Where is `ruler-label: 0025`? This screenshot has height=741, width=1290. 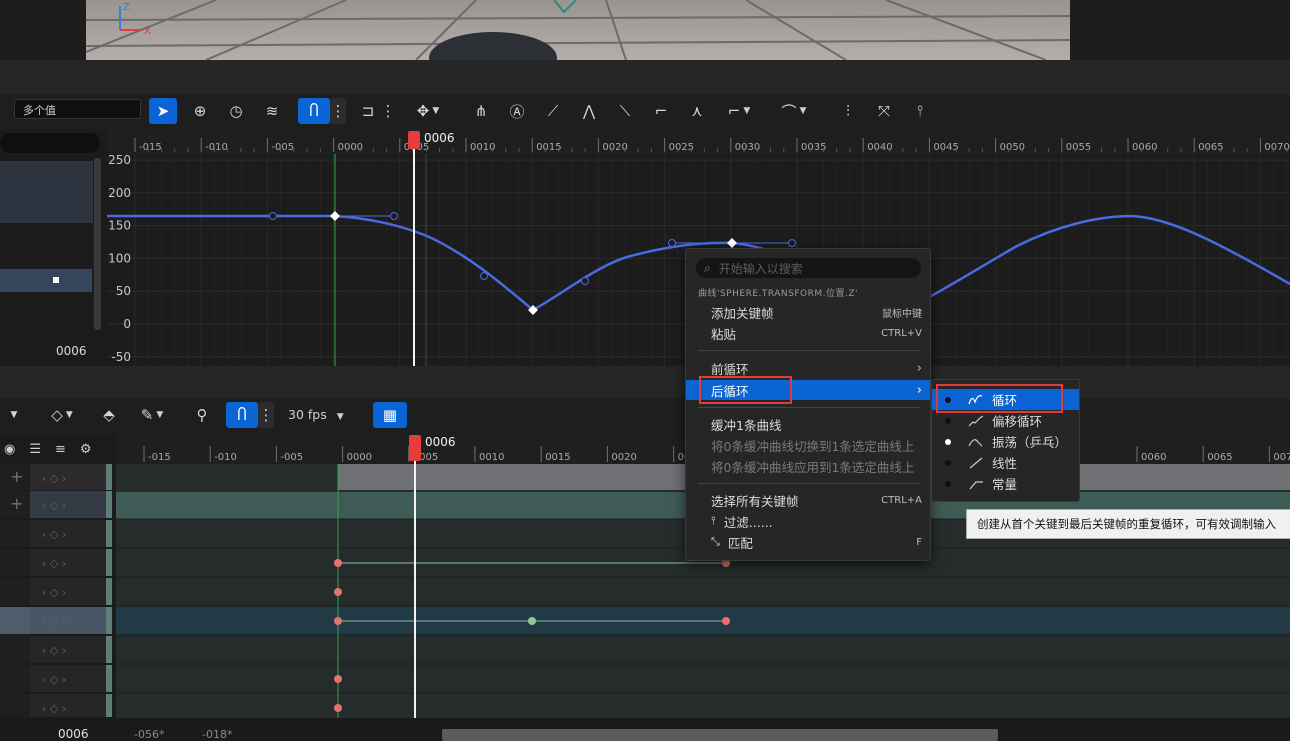 ruler-label: 0025 is located at coordinates (681, 147).